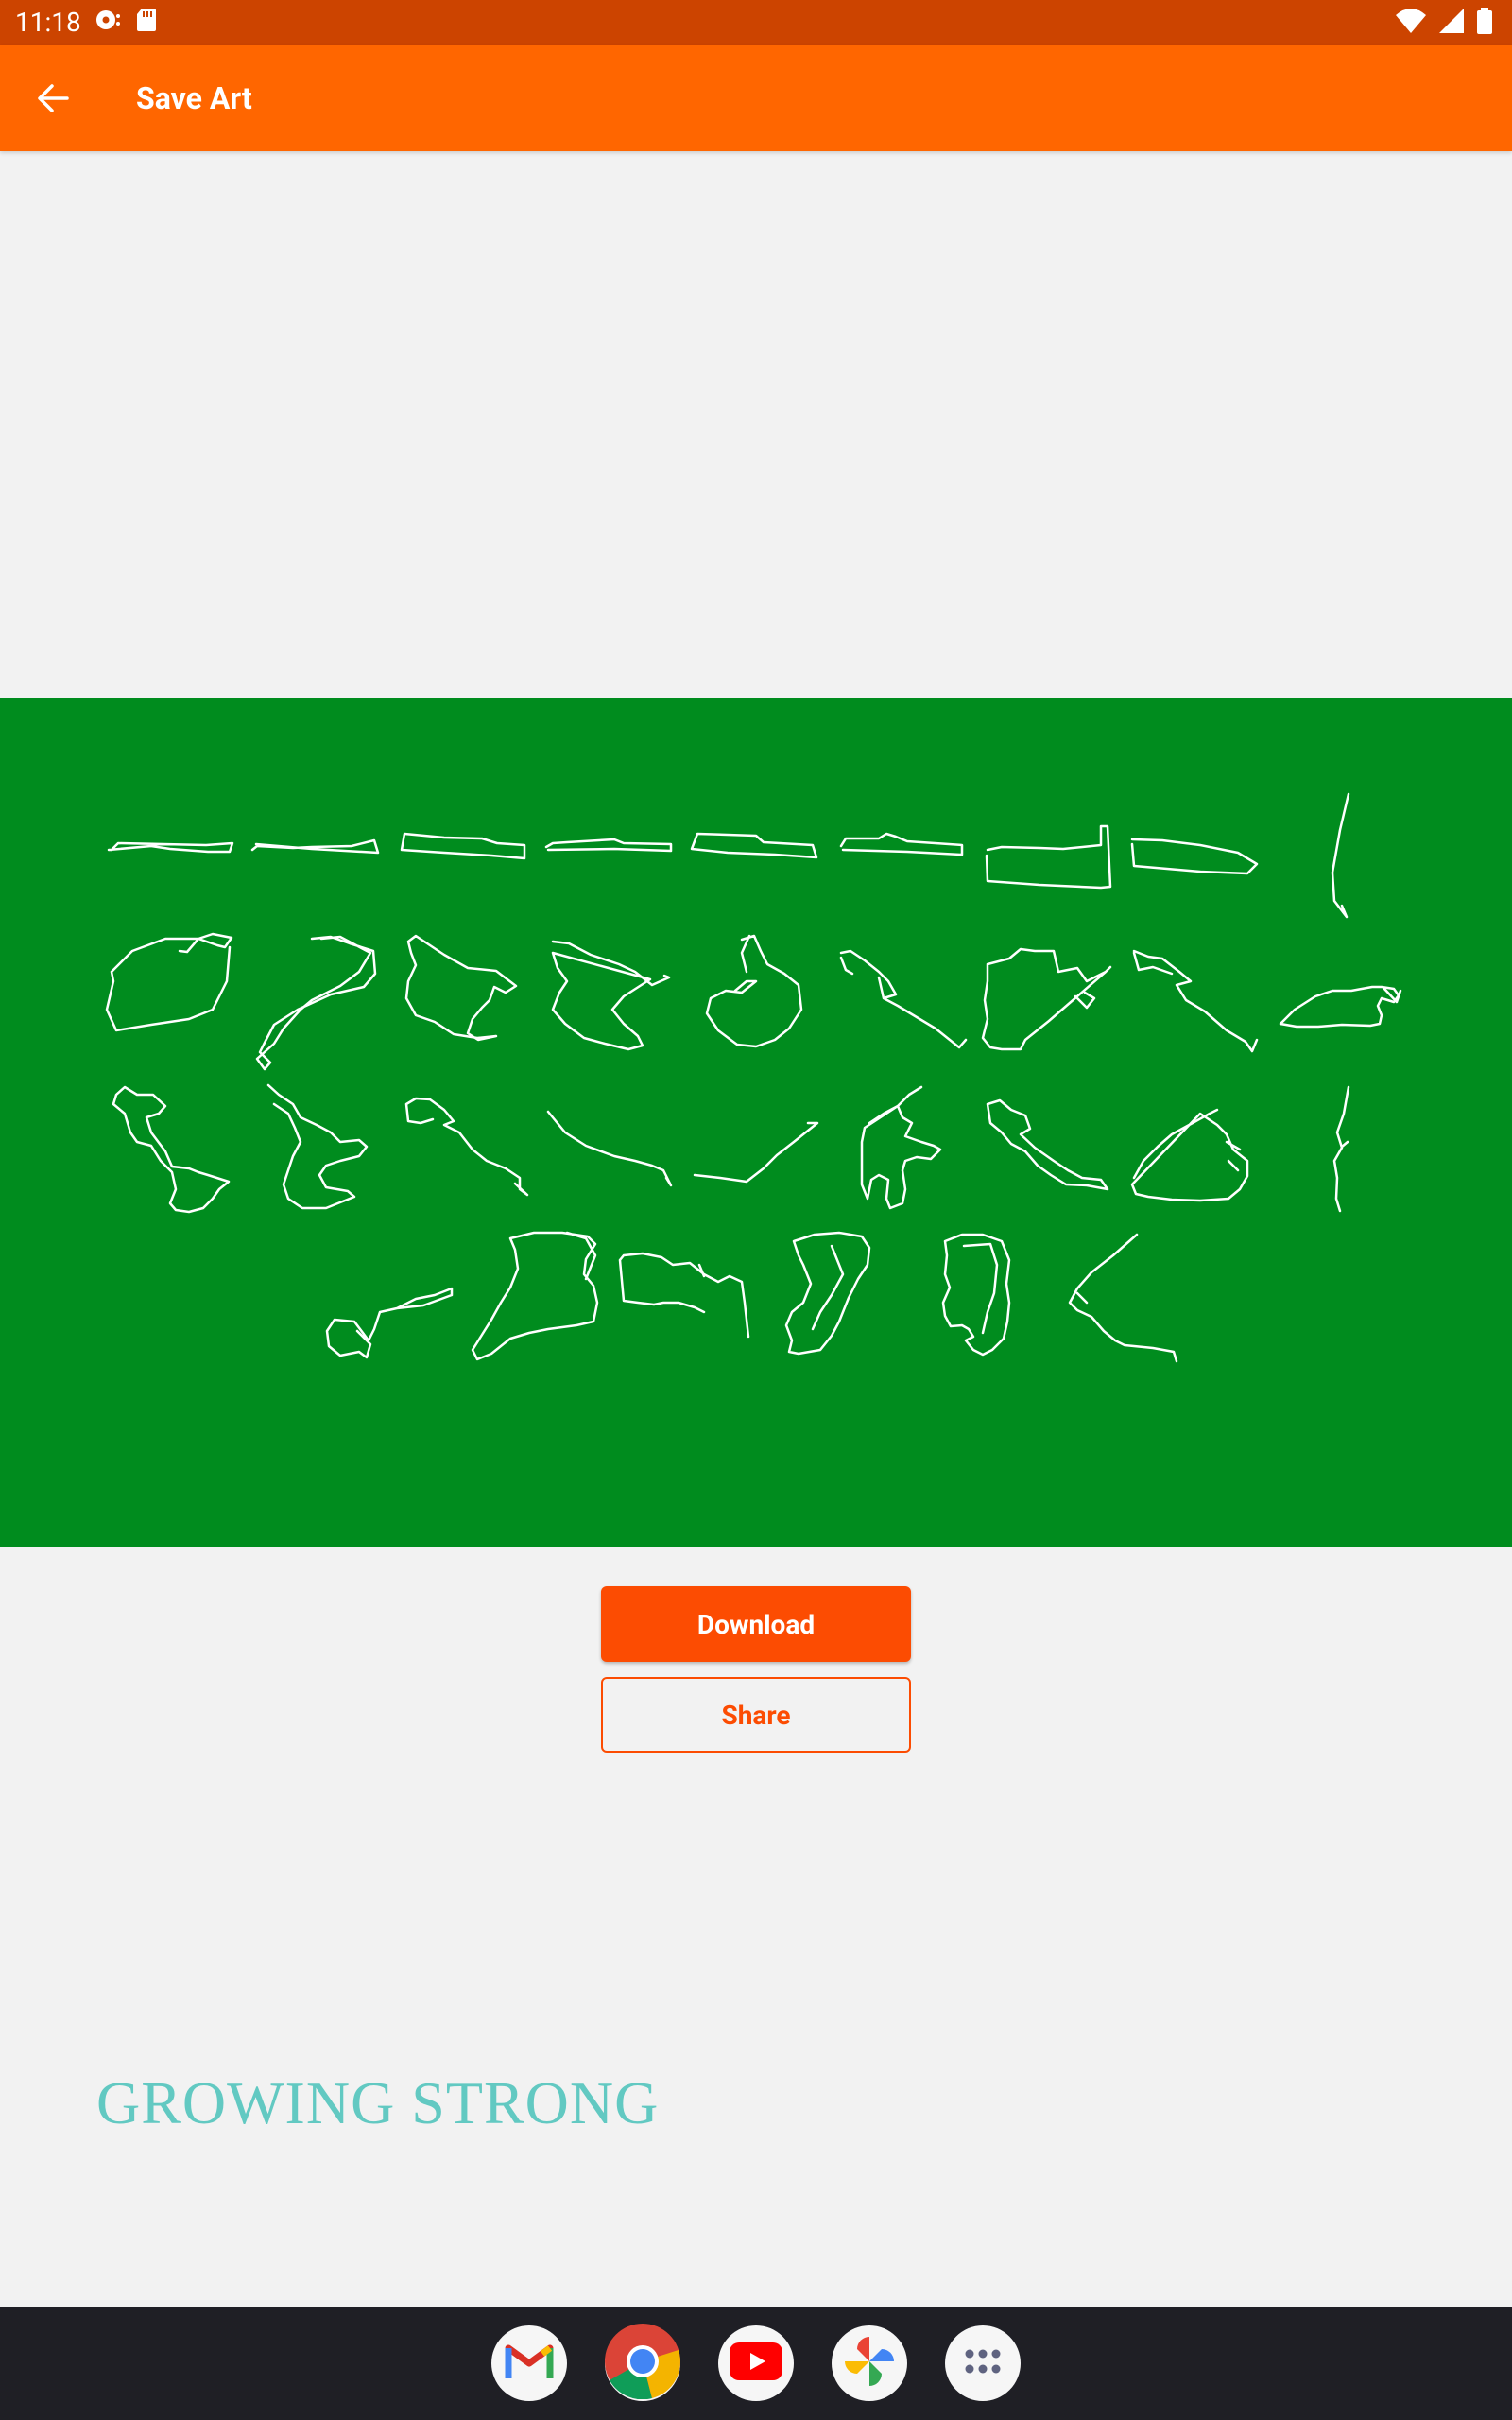 This screenshot has height=2420, width=1512. I want to click on download-button: Download, so click(756, 1624).